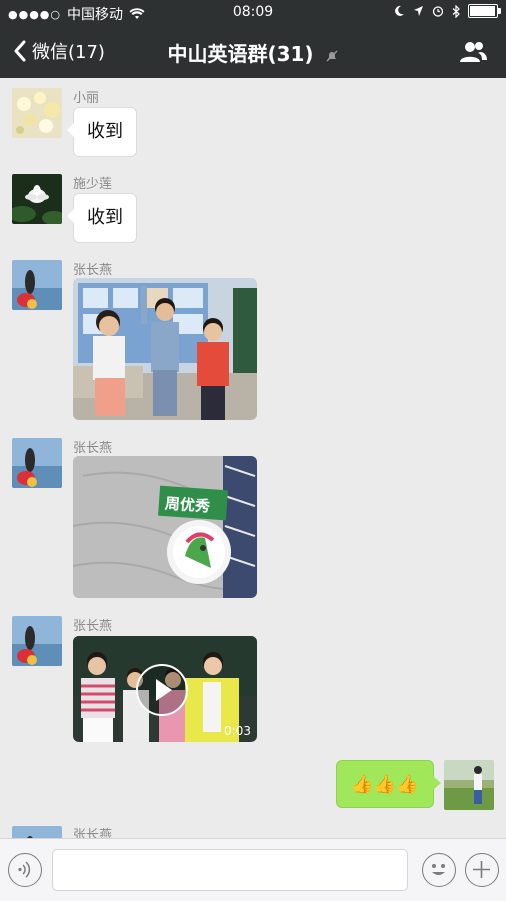 This screenshot has height=901, width=506. I want to click on bluetooth-icon, so click(456, 11).